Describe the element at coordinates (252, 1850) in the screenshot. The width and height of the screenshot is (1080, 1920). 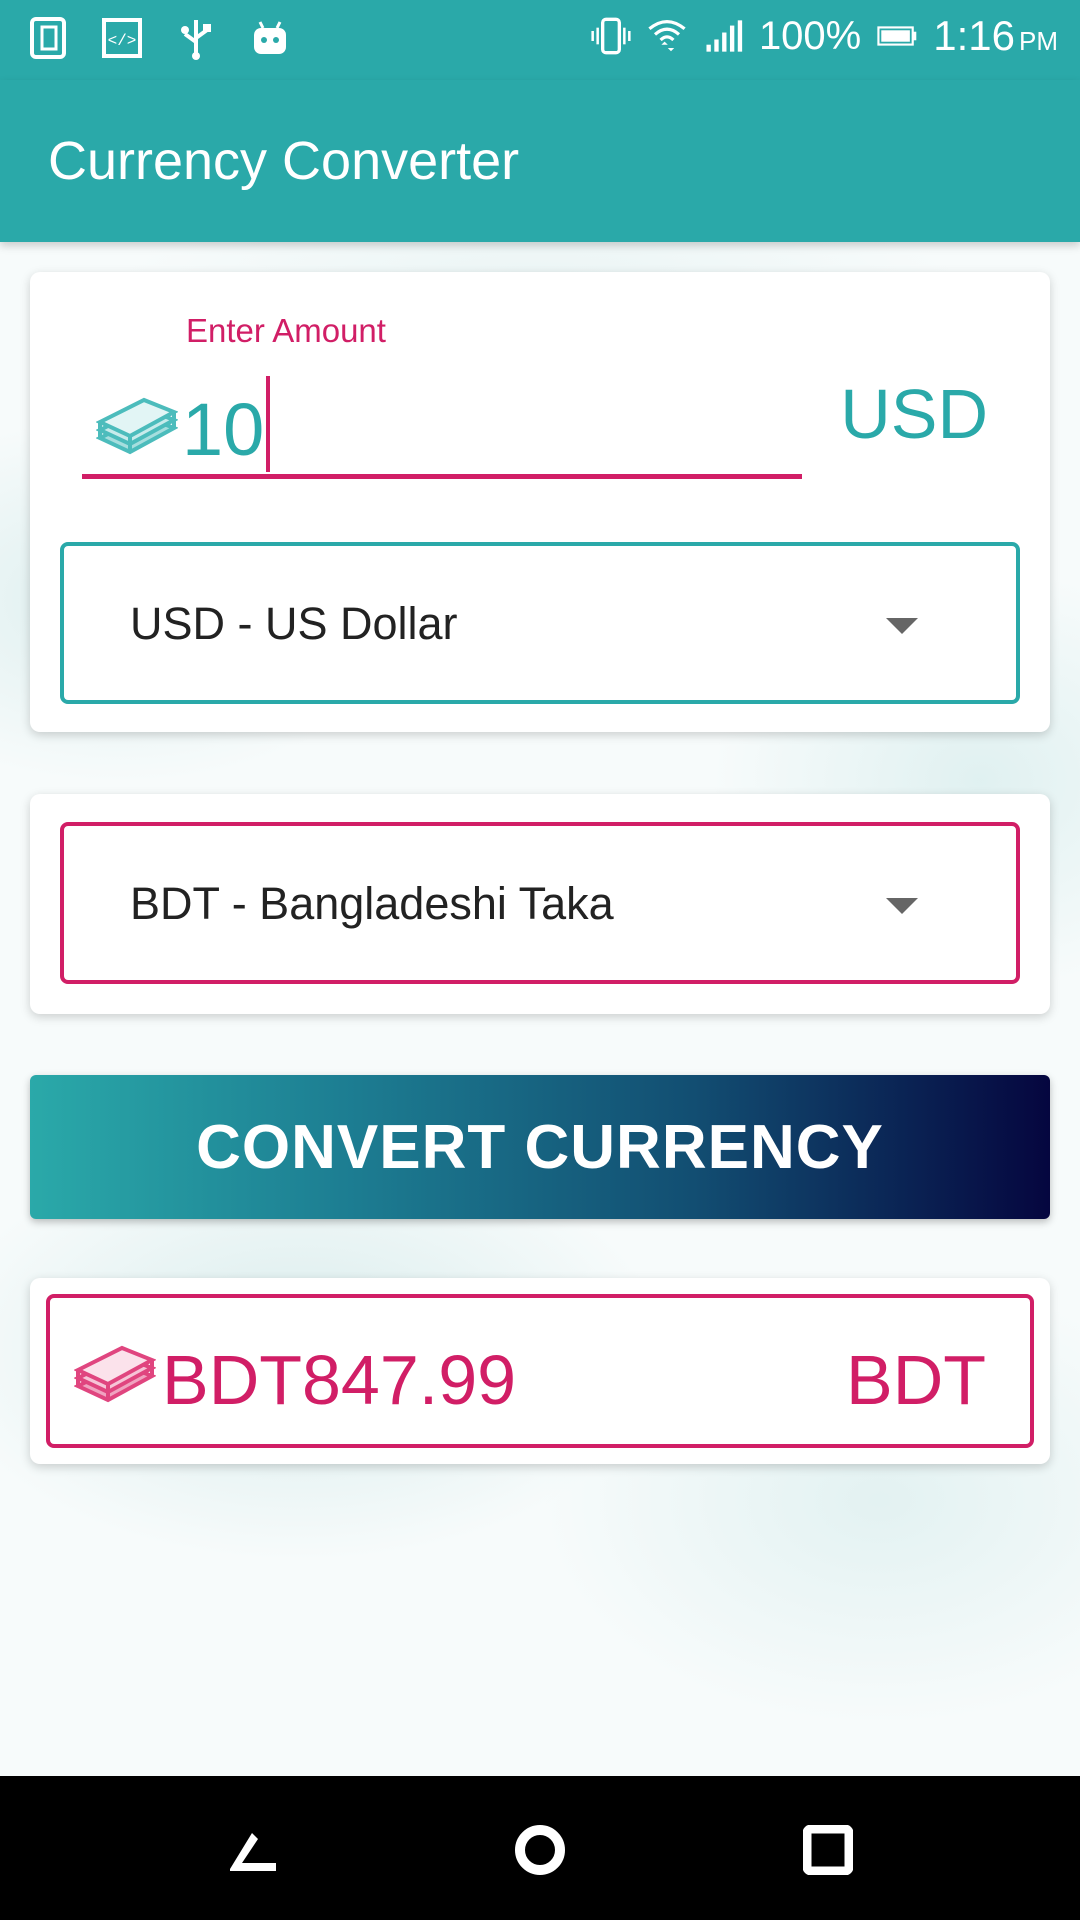
I see `back-icon` at that location.